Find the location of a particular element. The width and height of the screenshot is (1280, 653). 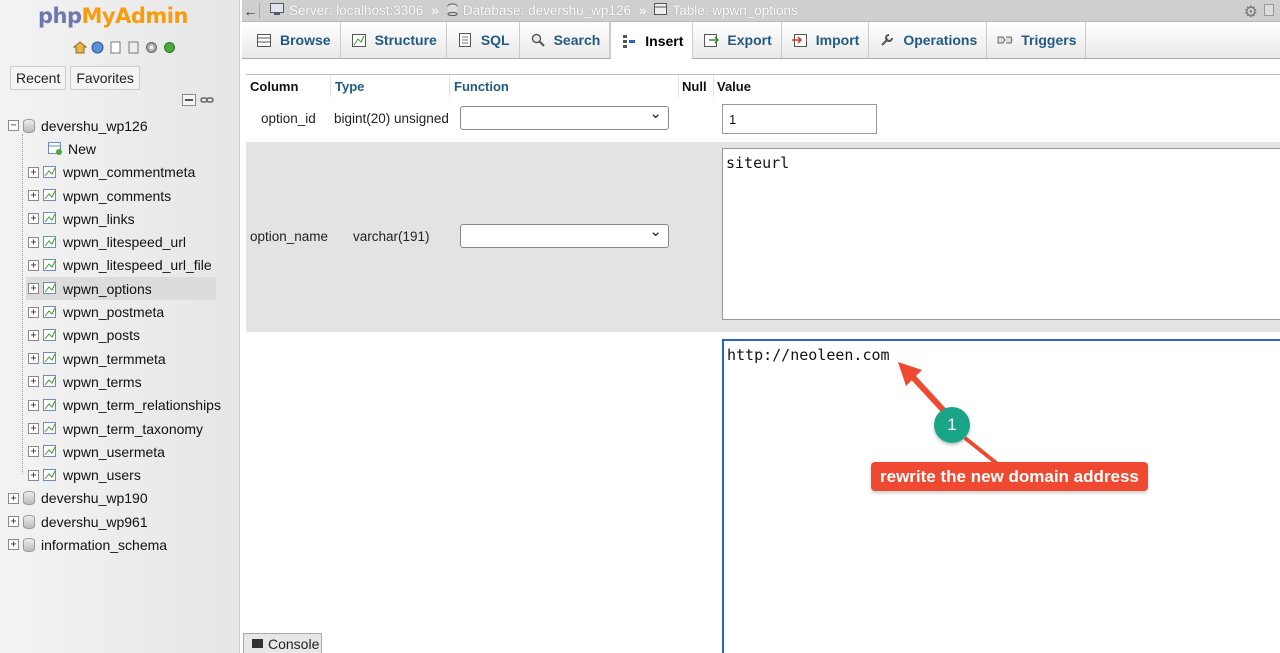

tree-table-label: wpwn_comments is located at coordinates (117, 196).